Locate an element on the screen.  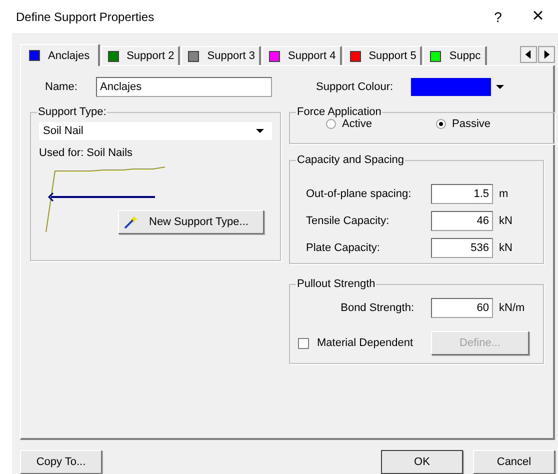
close-button: × is located at coordinates (538, 16).